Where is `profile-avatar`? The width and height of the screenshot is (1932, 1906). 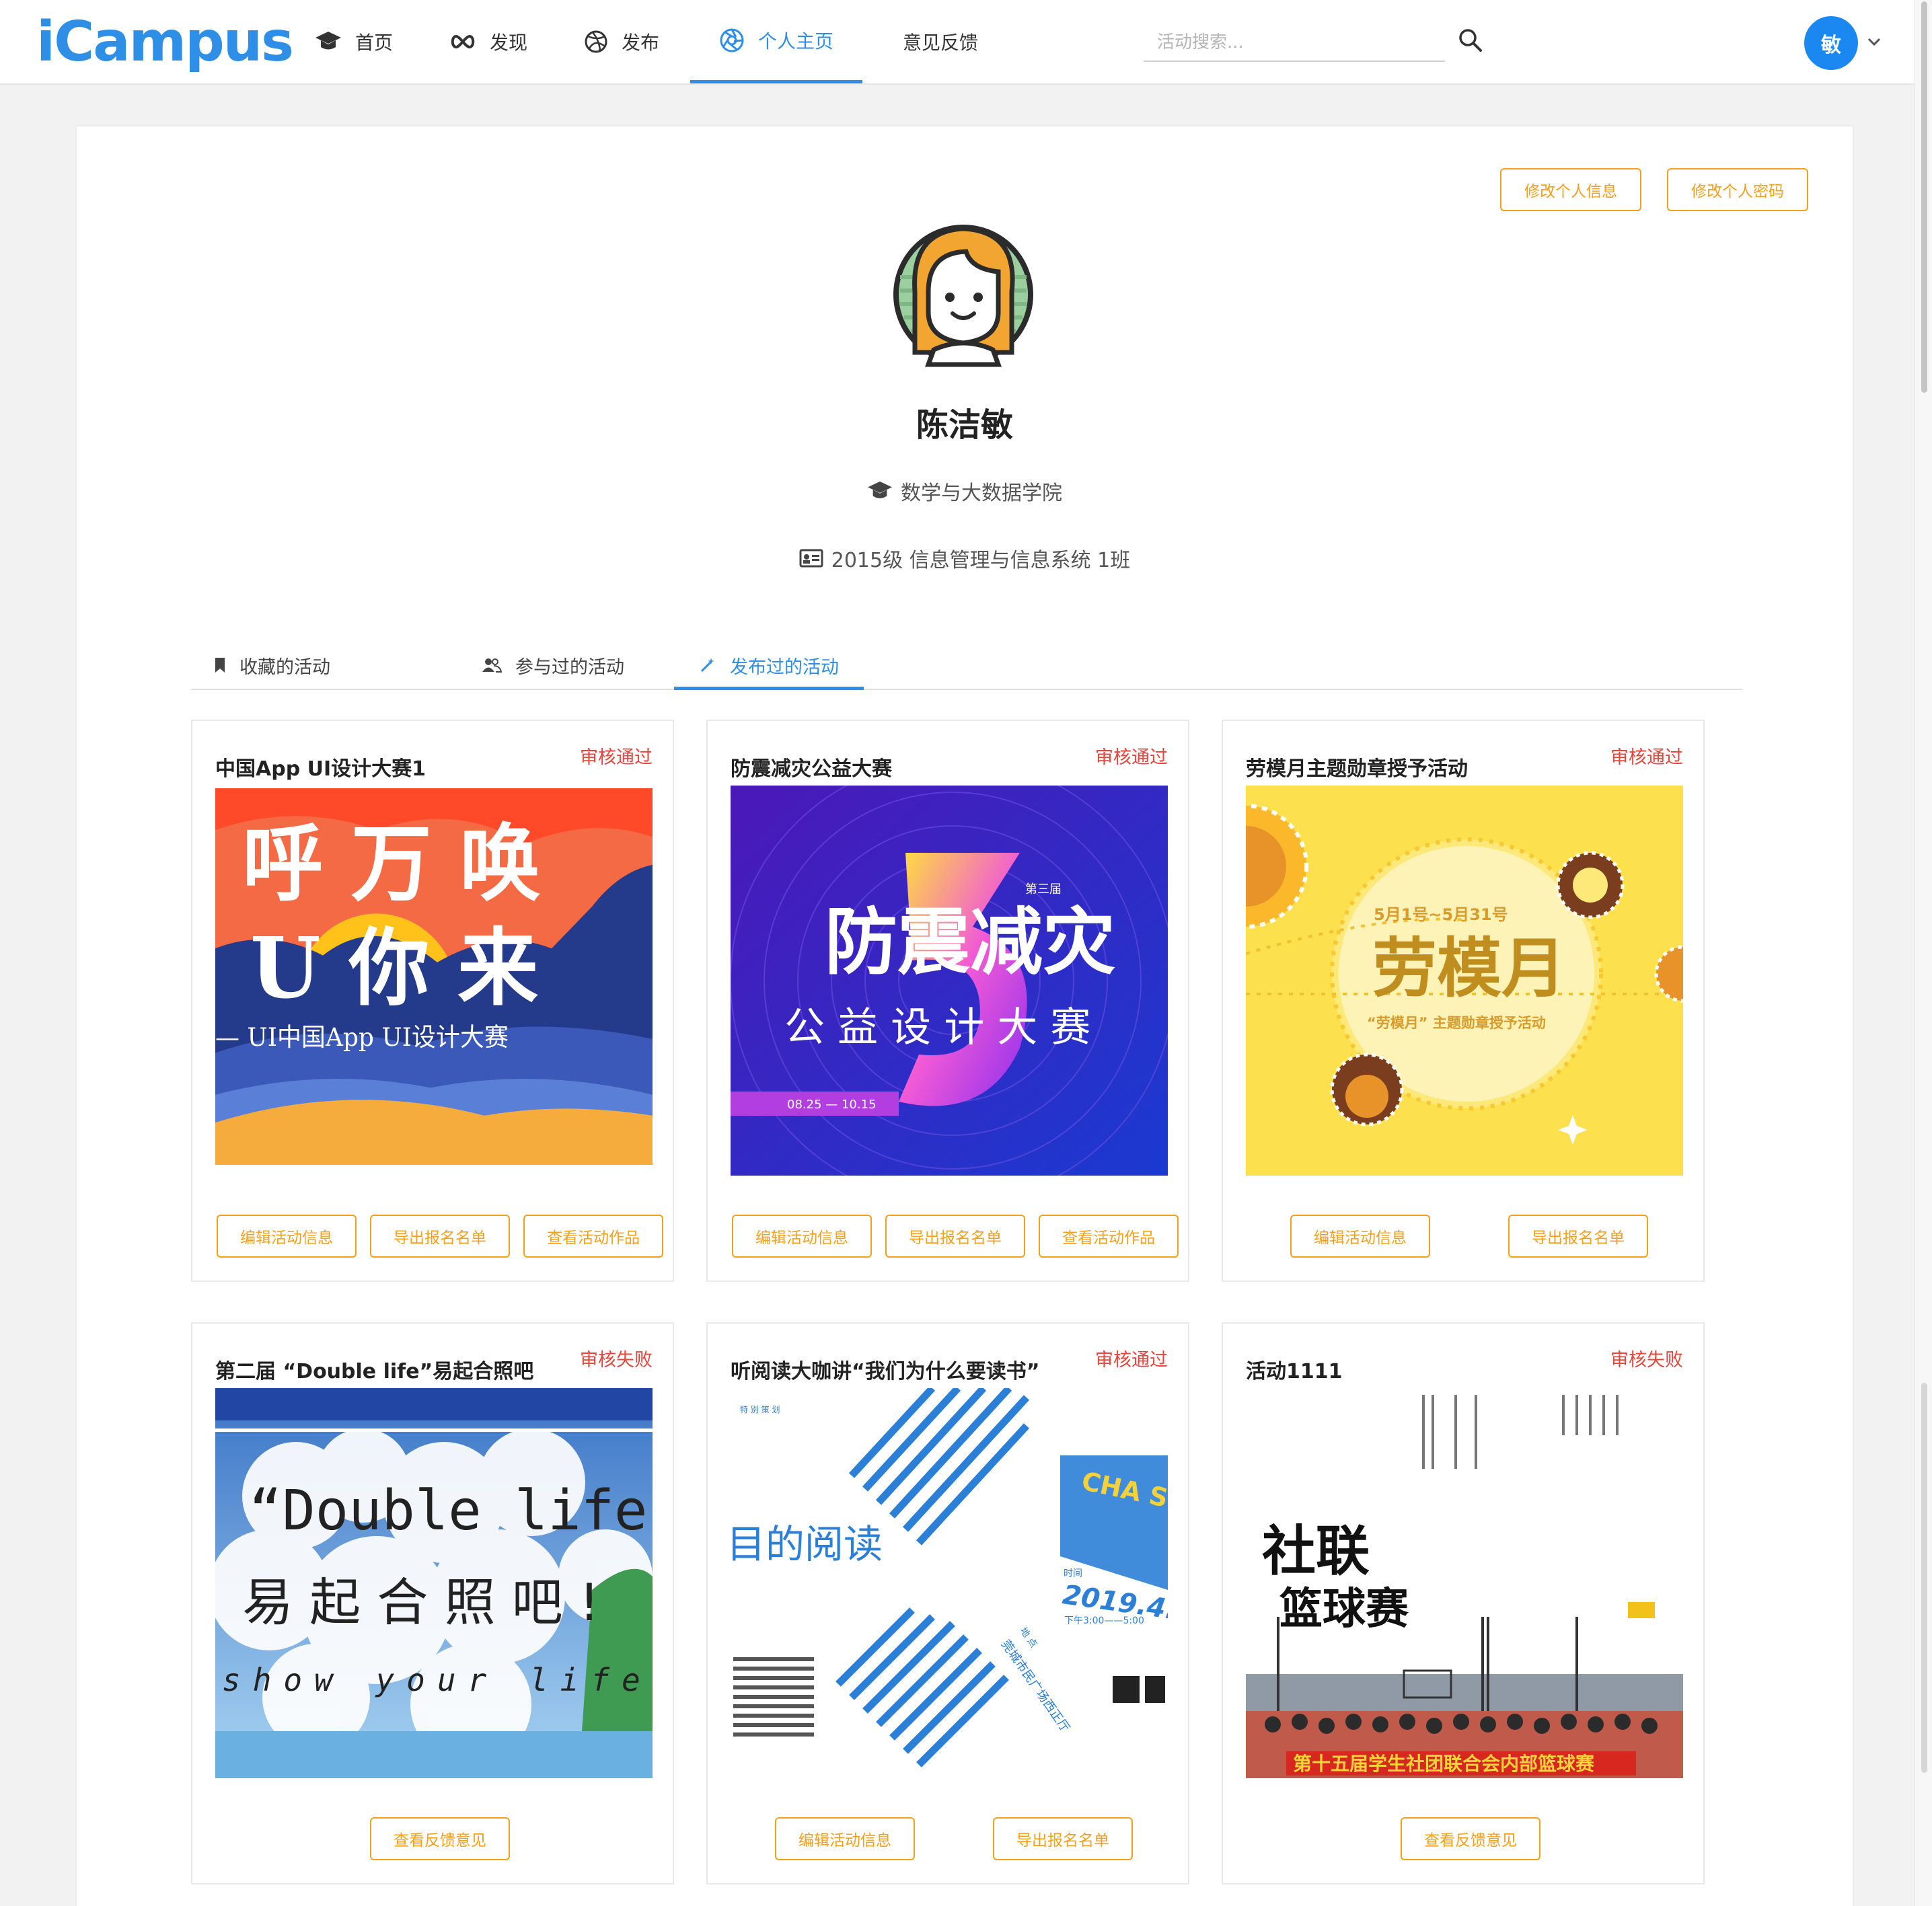
profile-avatar is located at coordinates (963, 296).